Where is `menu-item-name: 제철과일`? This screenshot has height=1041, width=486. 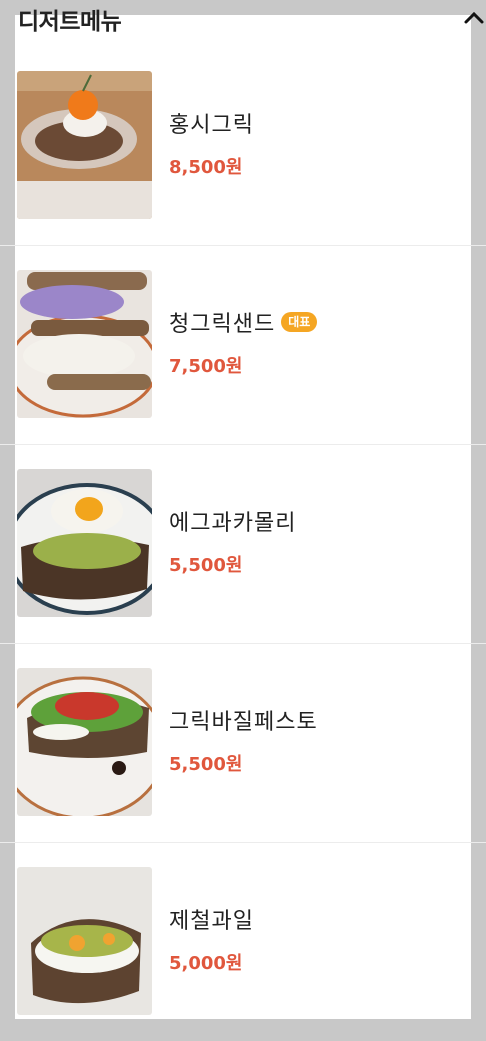 menu-item-name: 제철과일 is located at coordinates (211, 921).